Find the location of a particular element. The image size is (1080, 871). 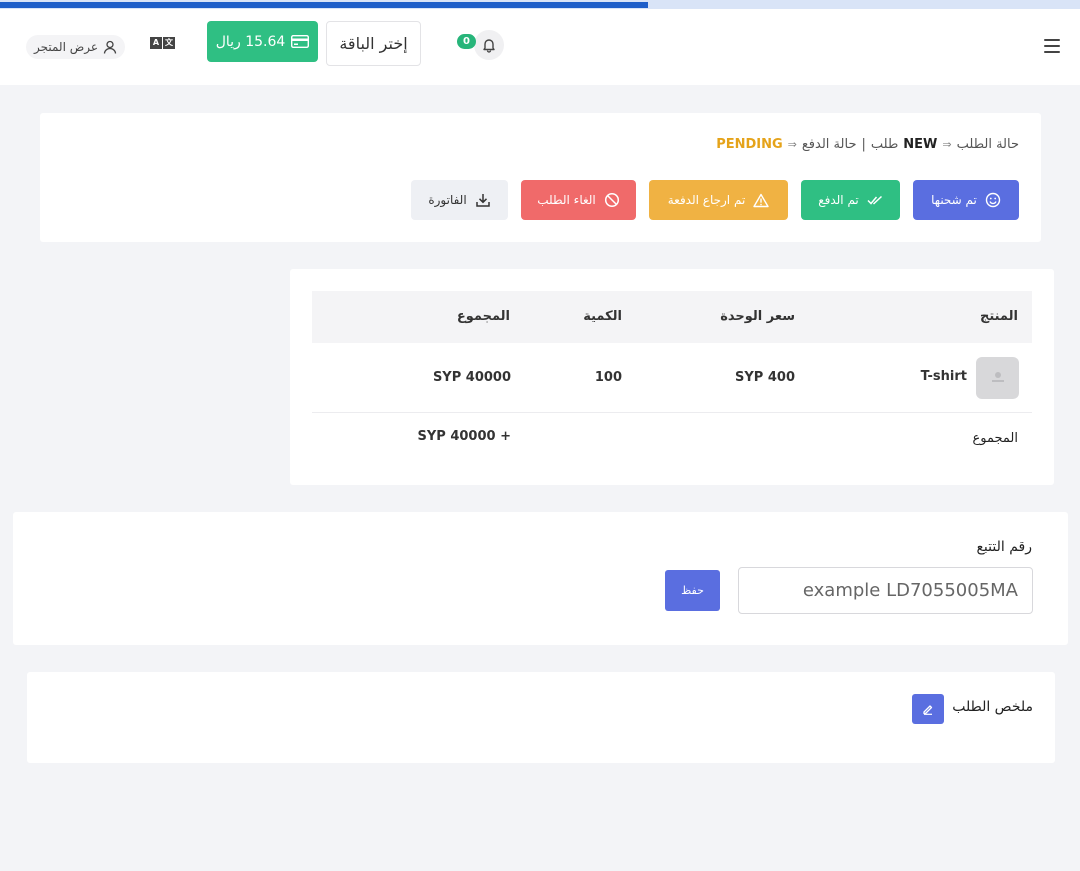

column-header-product: المنتج is located at coordinates (998, 316).